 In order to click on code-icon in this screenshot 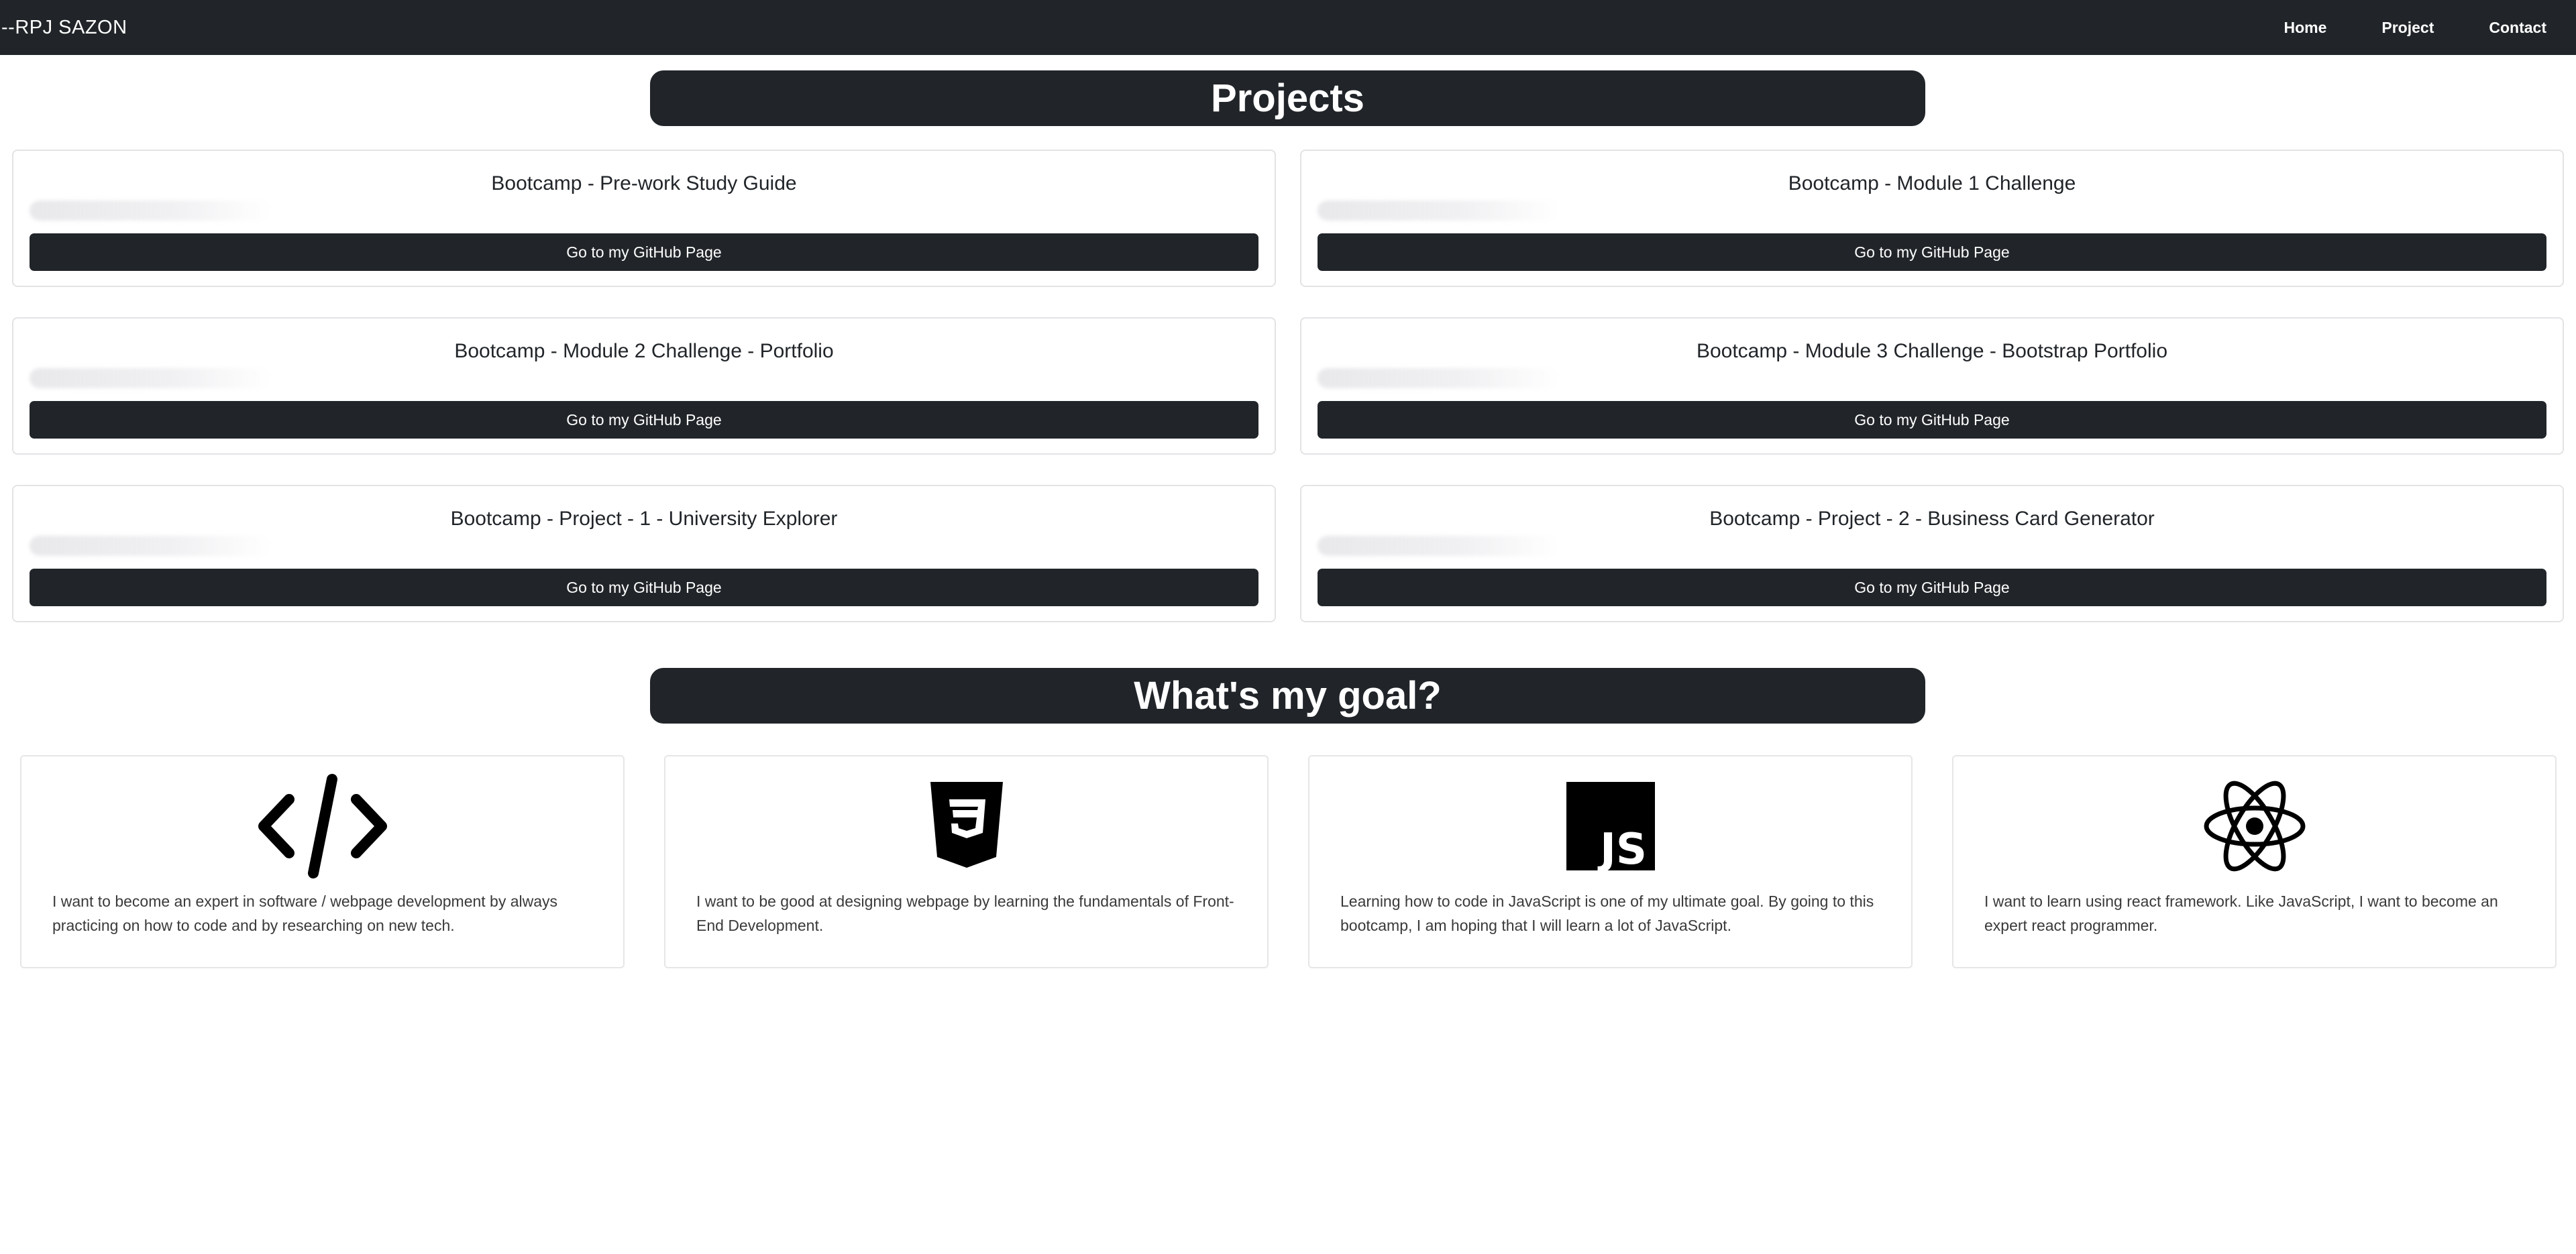, I will do `click(322, 826)`.